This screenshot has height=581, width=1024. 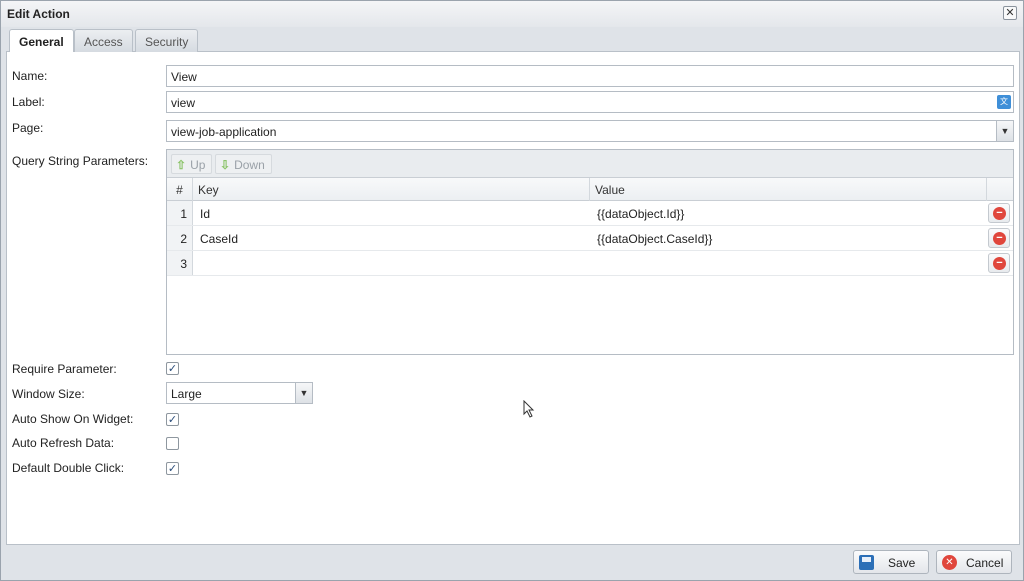 What do you see at coordinates (80, 161) in the screenshot?
I see `query-params-label: Query String Parameters:` at bounding box center [80, 161].